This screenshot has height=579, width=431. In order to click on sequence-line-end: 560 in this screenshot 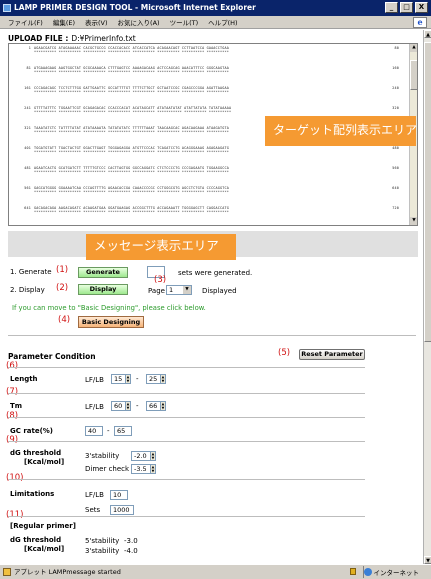, I will do `click(395, 168)`.